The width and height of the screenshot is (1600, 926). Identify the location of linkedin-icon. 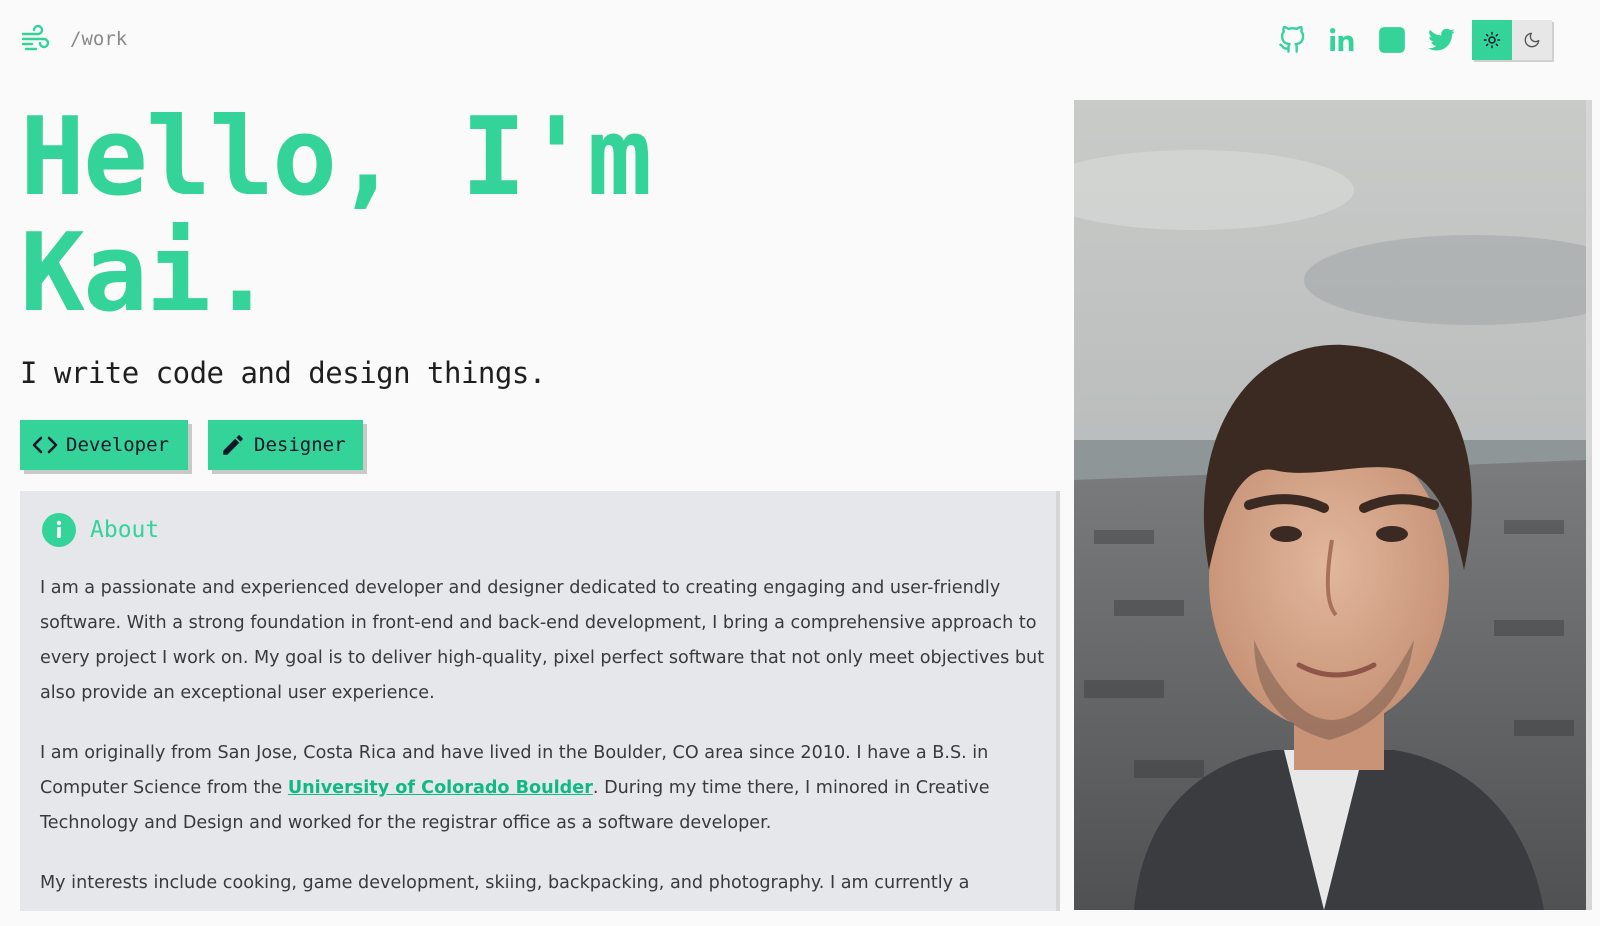
(1341, 39).